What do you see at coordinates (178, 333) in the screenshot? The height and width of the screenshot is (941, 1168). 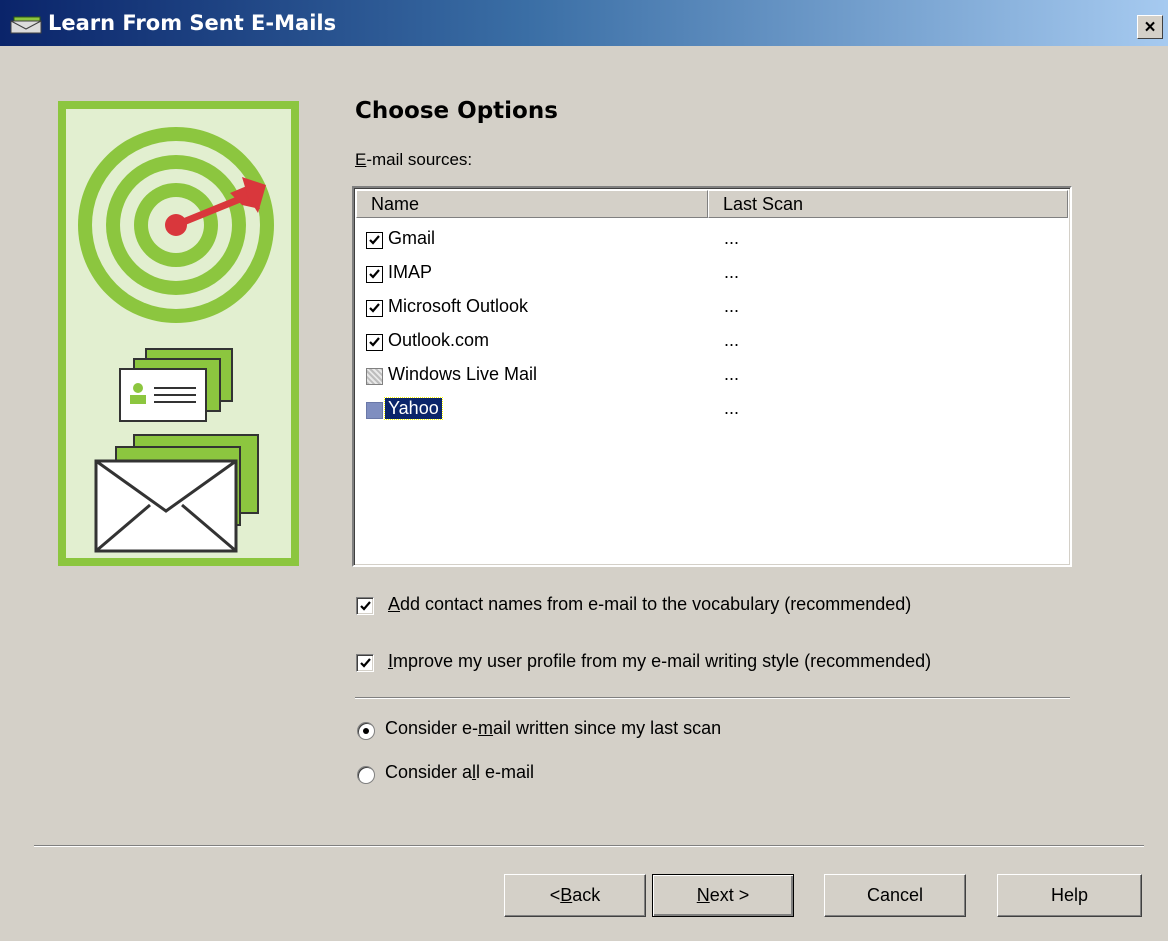 I see `learn-illustration` at bounding box center [178, 333].